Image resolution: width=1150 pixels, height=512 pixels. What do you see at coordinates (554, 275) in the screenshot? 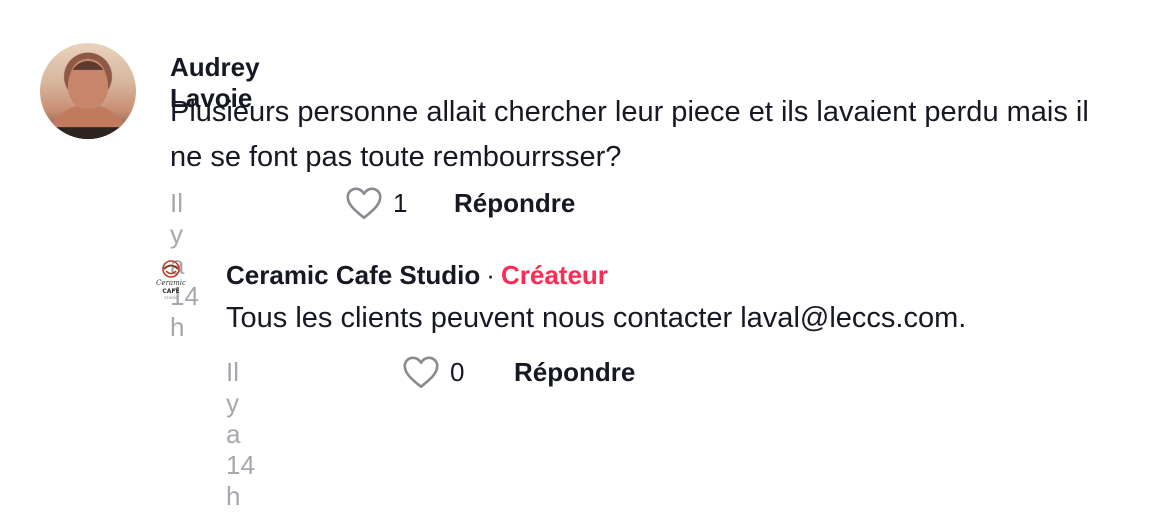
I see `creator-badge: Créateur` at bounding box center [554, 275].